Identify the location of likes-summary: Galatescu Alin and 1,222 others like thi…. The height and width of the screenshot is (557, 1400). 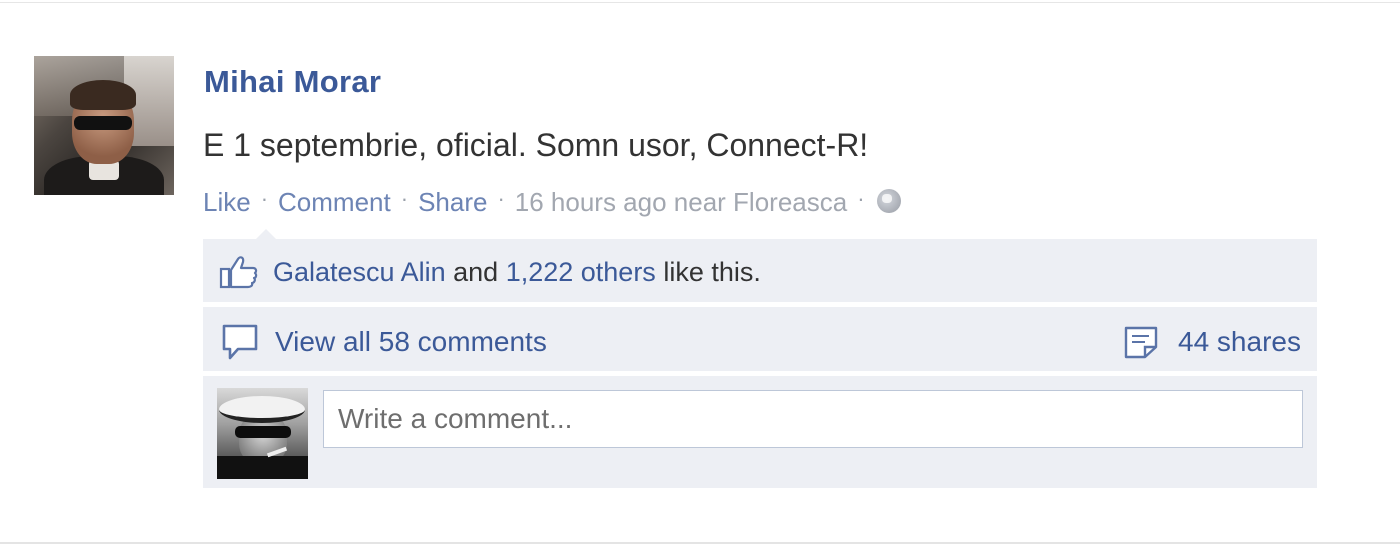
(517, 272).